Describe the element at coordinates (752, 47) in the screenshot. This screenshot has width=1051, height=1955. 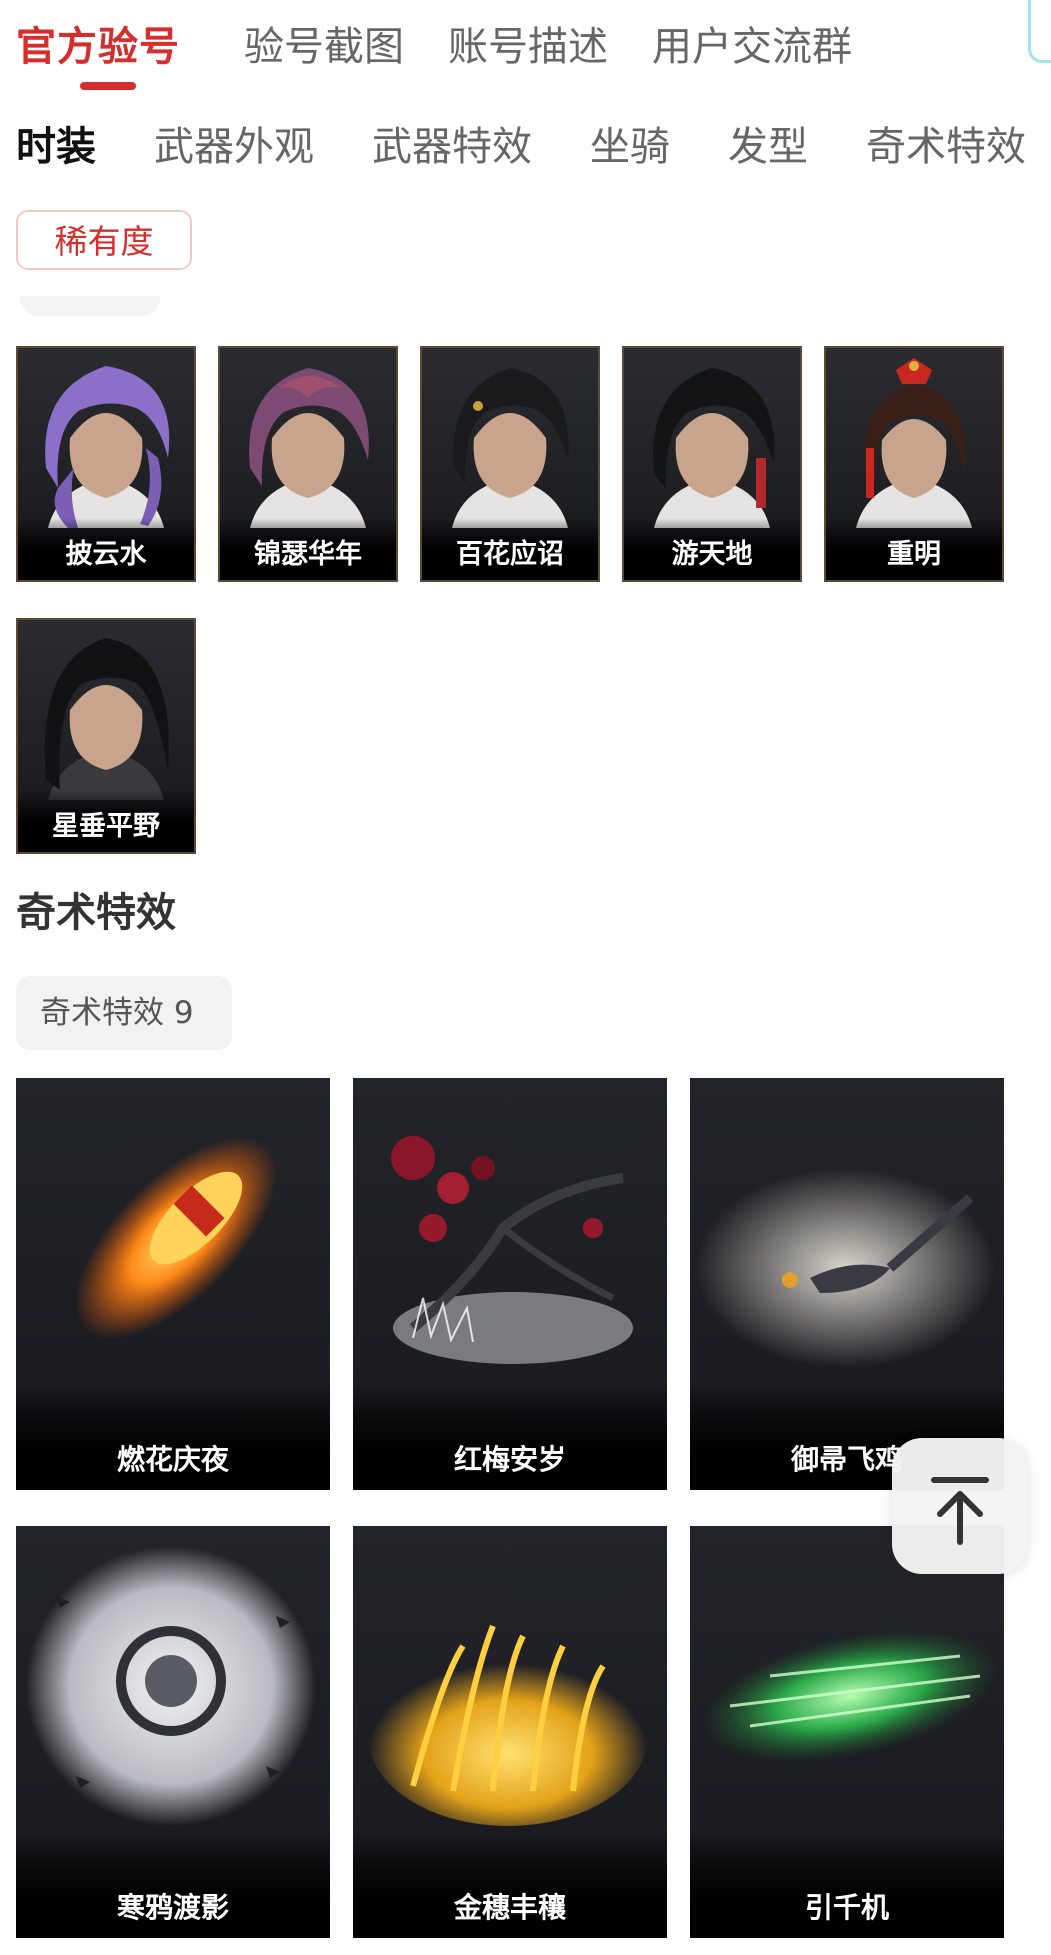
I see `tab-user-group: 用户交流群` at that location.